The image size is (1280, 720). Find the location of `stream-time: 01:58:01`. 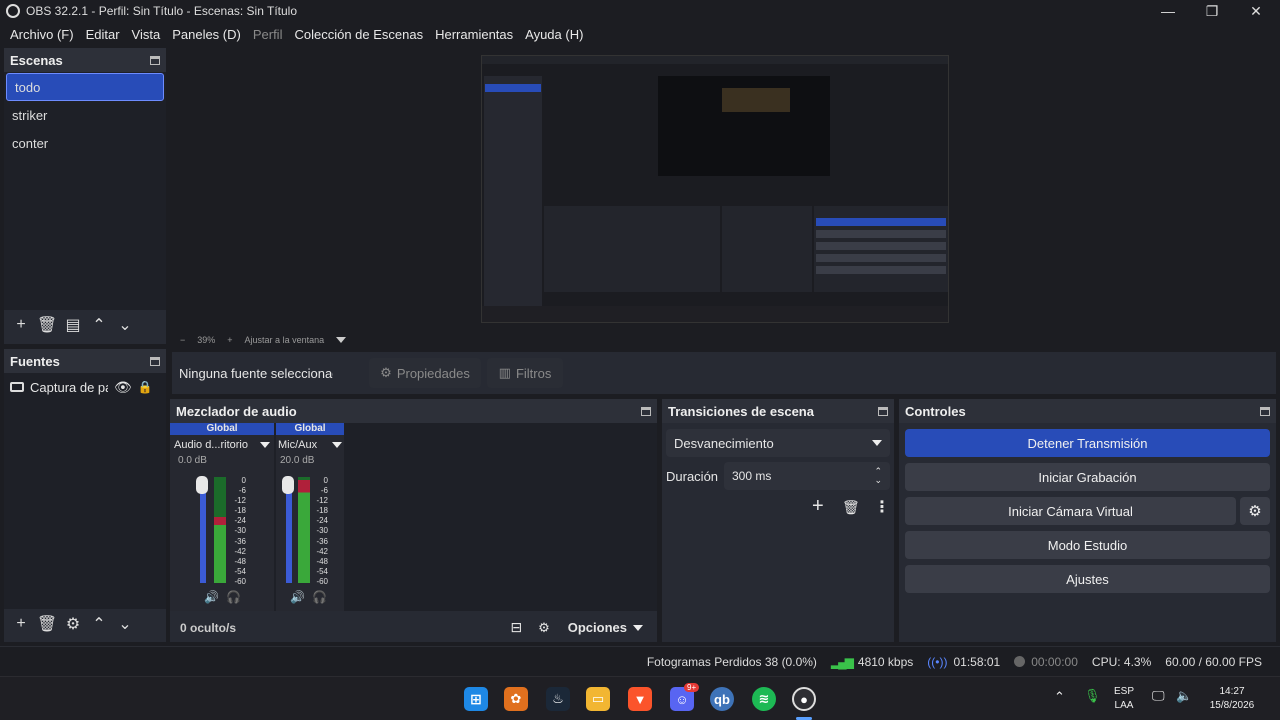

stream-time: 01:58:01 is located at coordinates (977, 661).